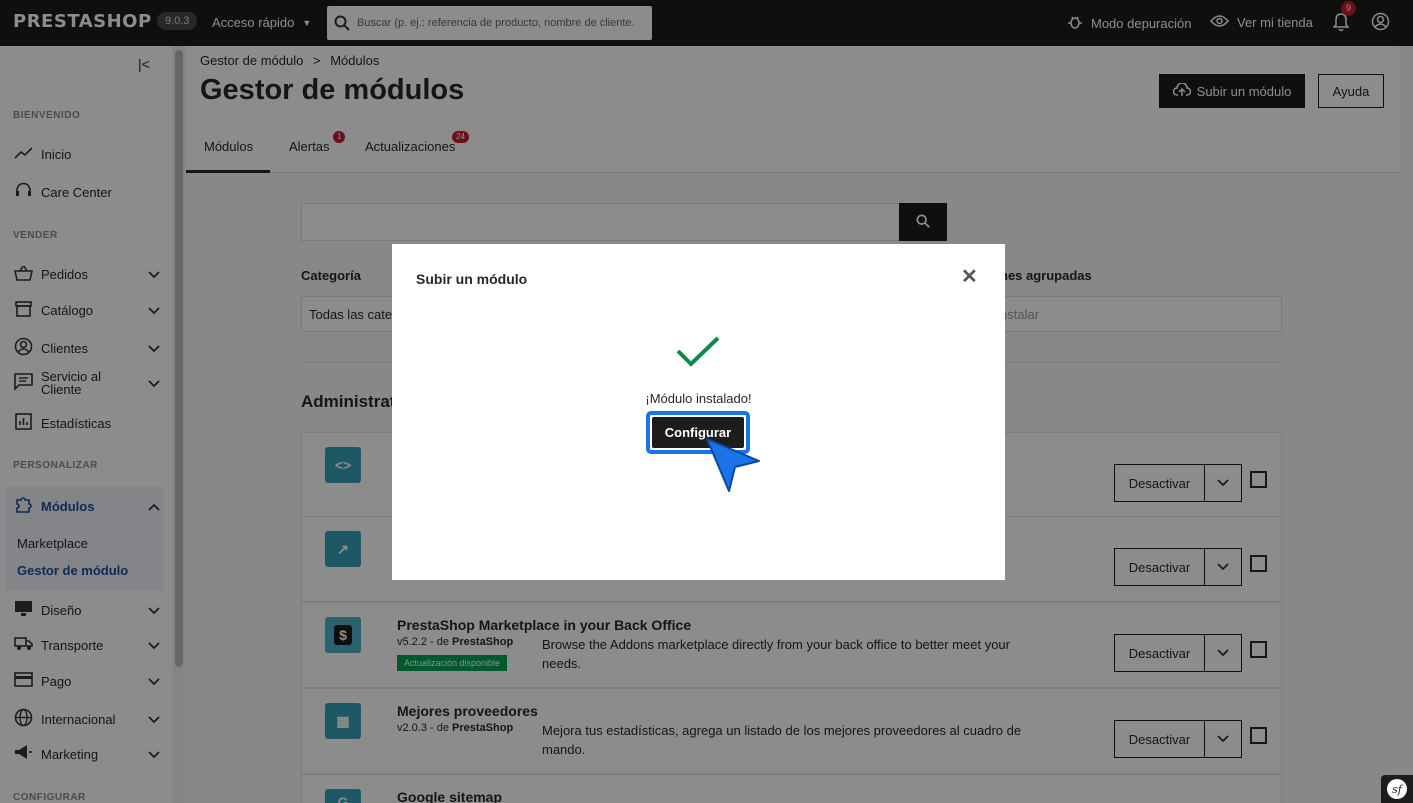 The height and width of the screenshot is (803, 1413). I want to click on install-success-message: ¡Módulo instalado!, so click(698, 398).